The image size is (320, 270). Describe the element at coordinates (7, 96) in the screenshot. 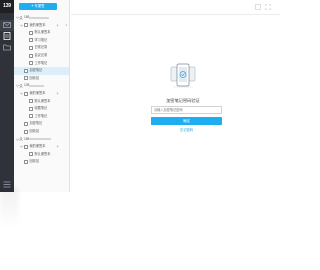

I see `app-rail: 139` at that location.